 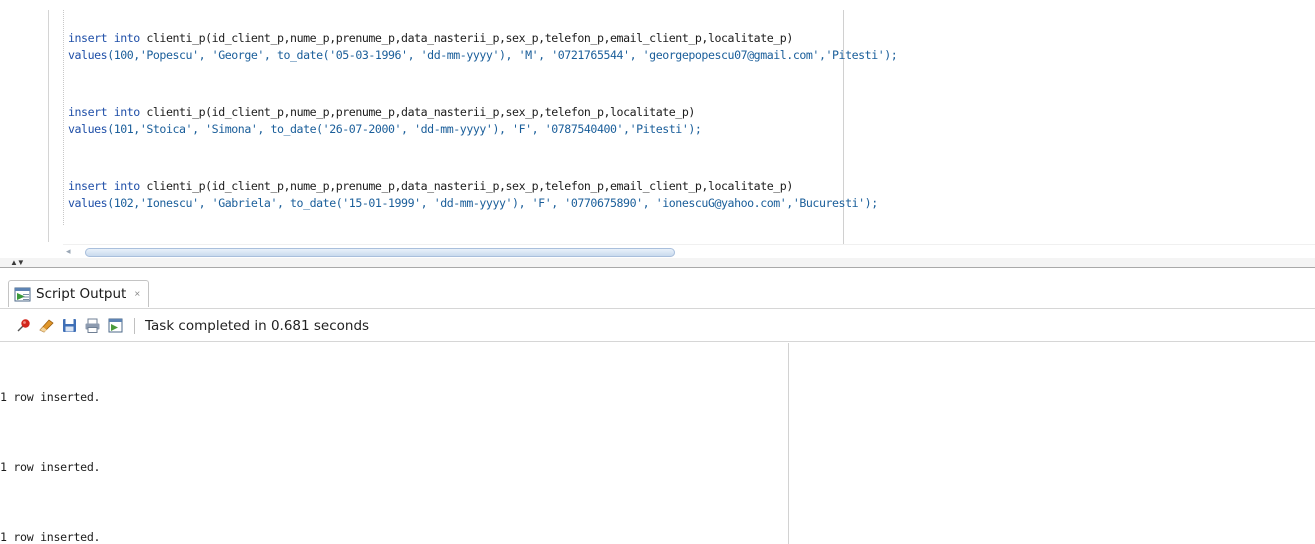 I want to click on toolbar-separator, so click(x=134, y=325).